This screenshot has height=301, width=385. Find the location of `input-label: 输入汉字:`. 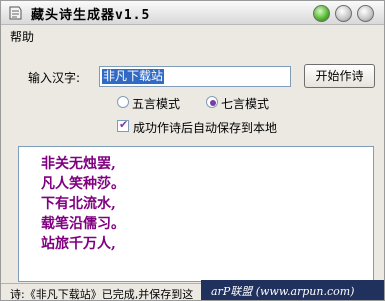

input-label: 输入汉字: is located at coordinates (54, 78).